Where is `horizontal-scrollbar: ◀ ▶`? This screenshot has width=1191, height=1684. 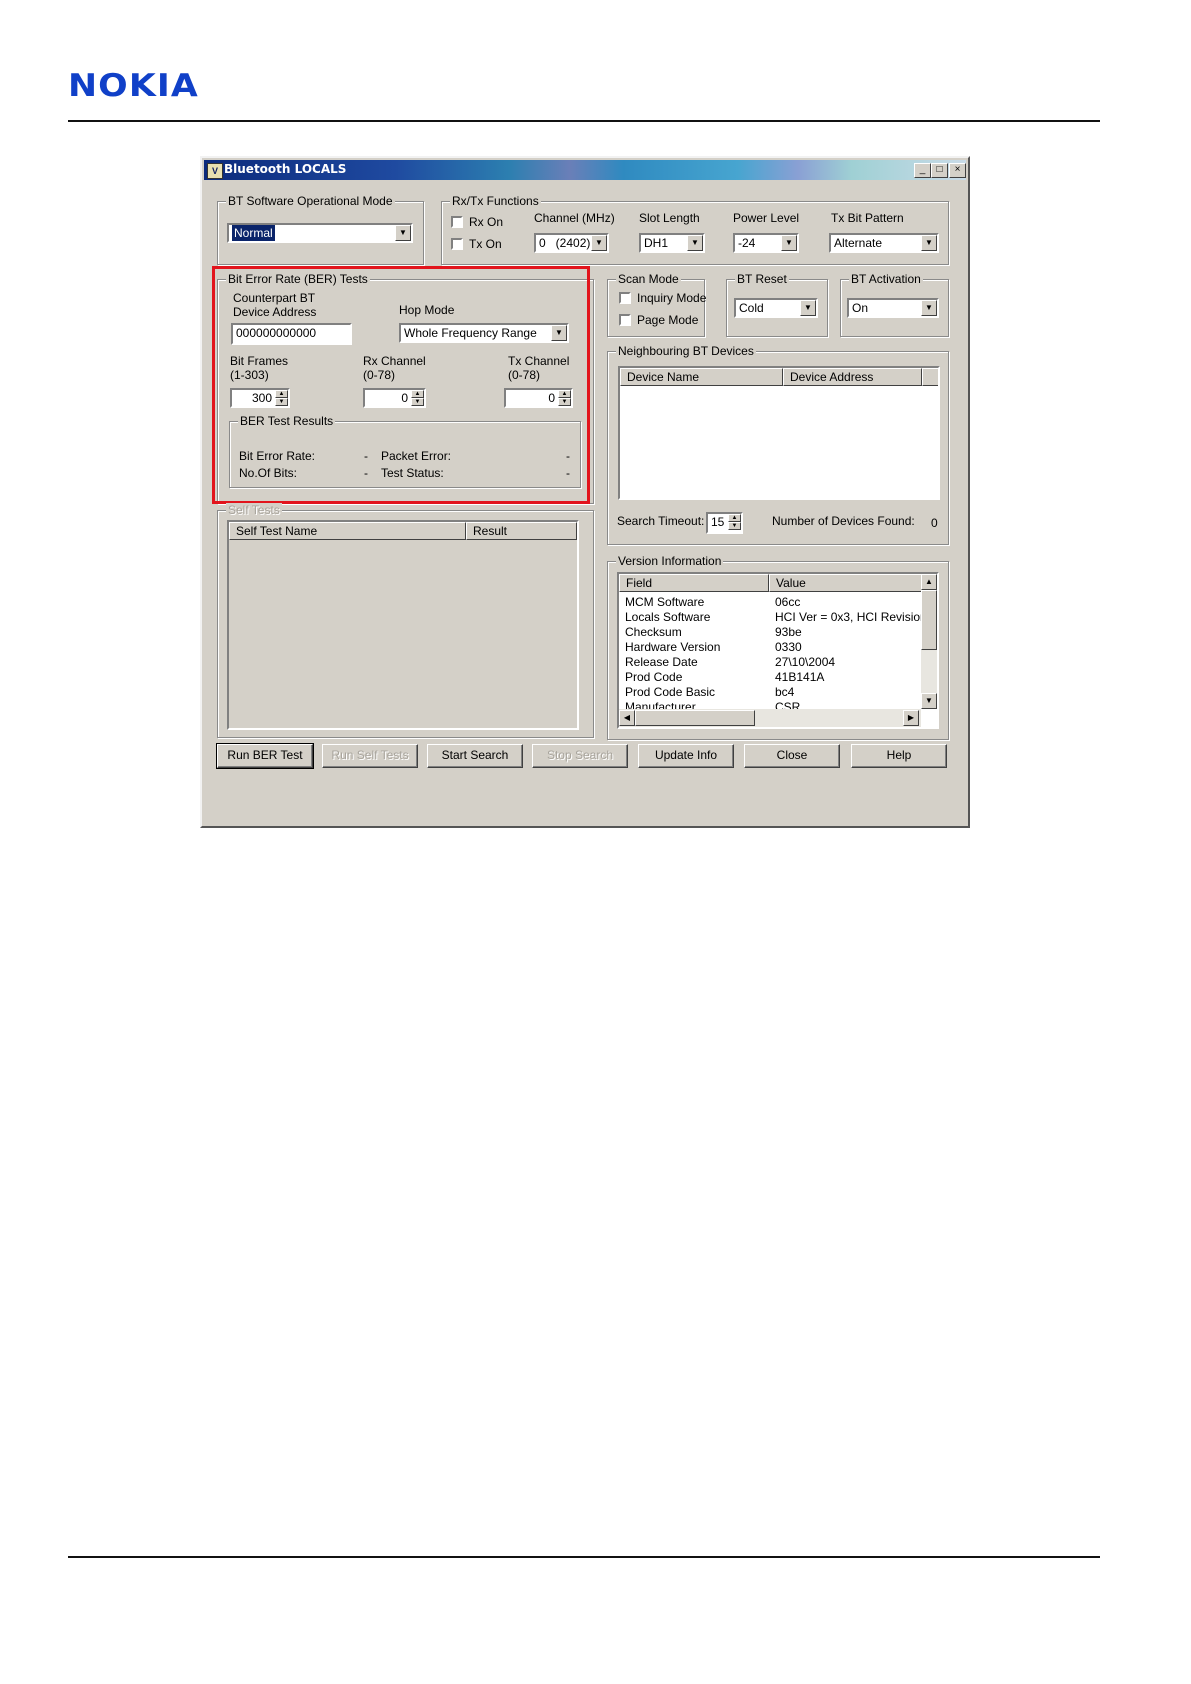
horizontal-scrollbar: ◀ ▶ is located at coordinates (770, 718).